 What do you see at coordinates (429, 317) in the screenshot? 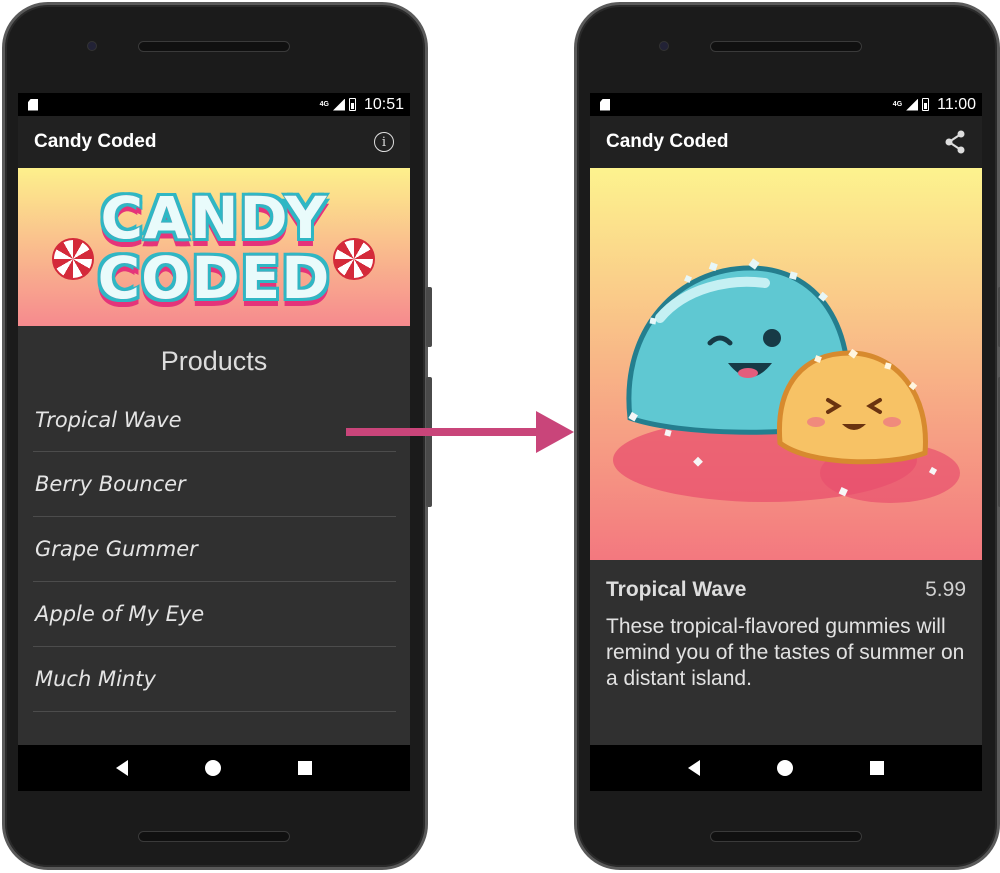
I see `power-button` at bounding box center [429, 317].